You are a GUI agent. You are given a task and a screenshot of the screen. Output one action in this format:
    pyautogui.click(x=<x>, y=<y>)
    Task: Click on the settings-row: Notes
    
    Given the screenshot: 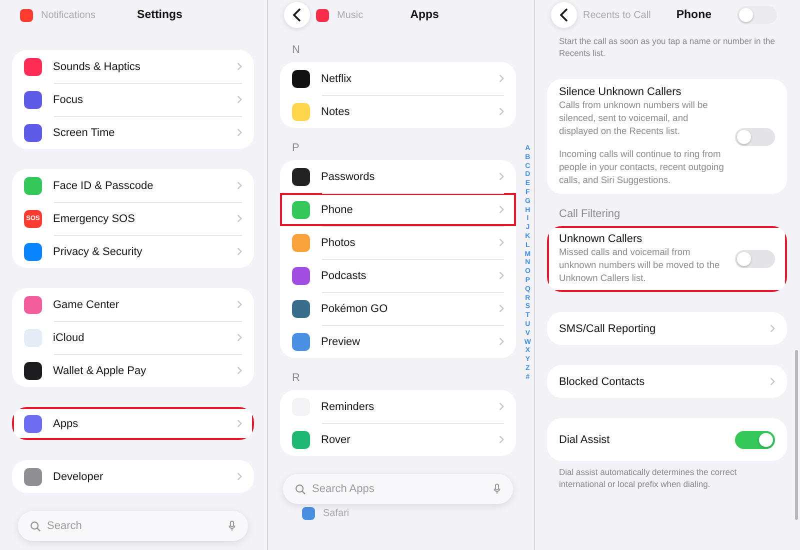 What is the action you would take?
    pyautogui.click(x=398, y=111)
    